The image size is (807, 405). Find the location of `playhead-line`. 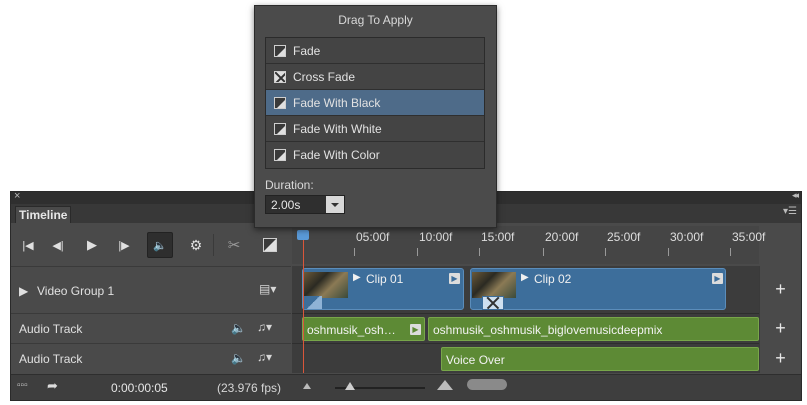

playhead-line is located at coordinates (303, 302).